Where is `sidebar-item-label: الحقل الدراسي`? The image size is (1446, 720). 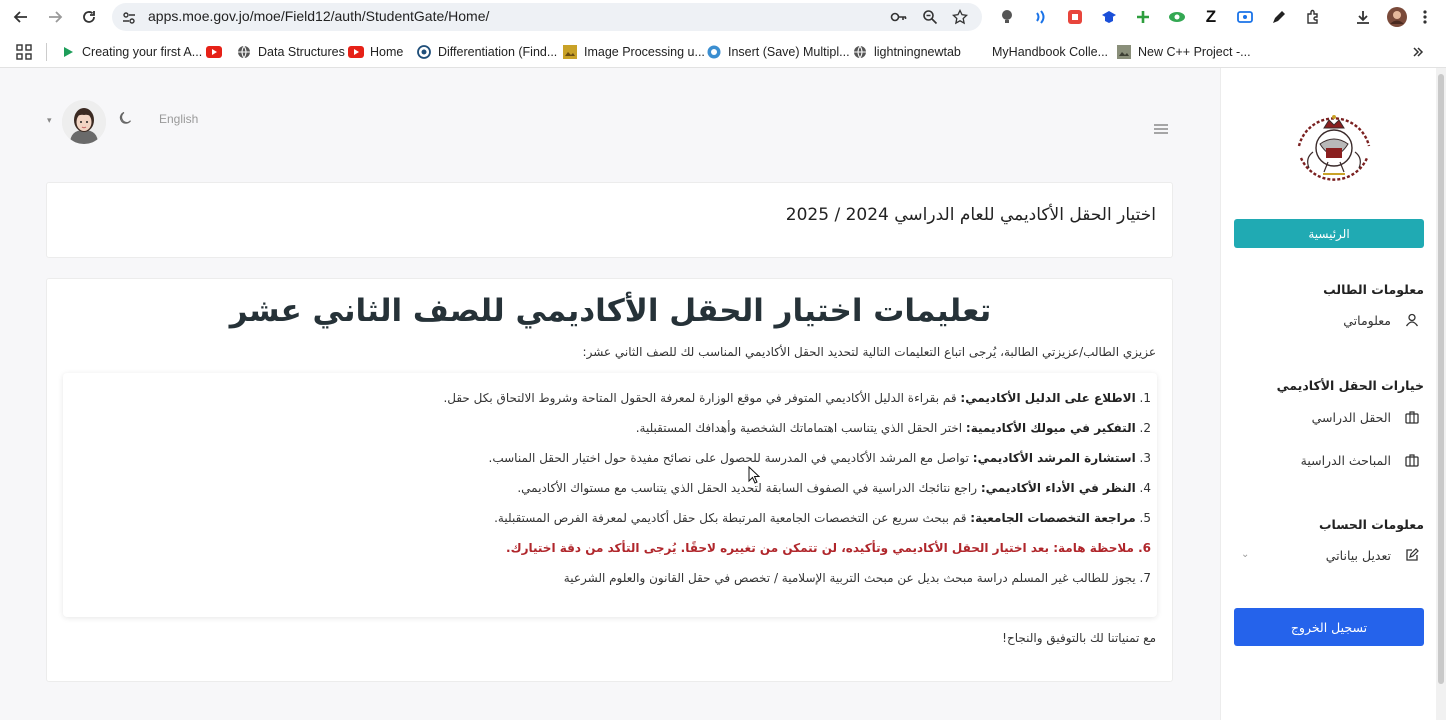 sidebar-item-label: الحقل الدراسي is located at coordinates (1351, 417).